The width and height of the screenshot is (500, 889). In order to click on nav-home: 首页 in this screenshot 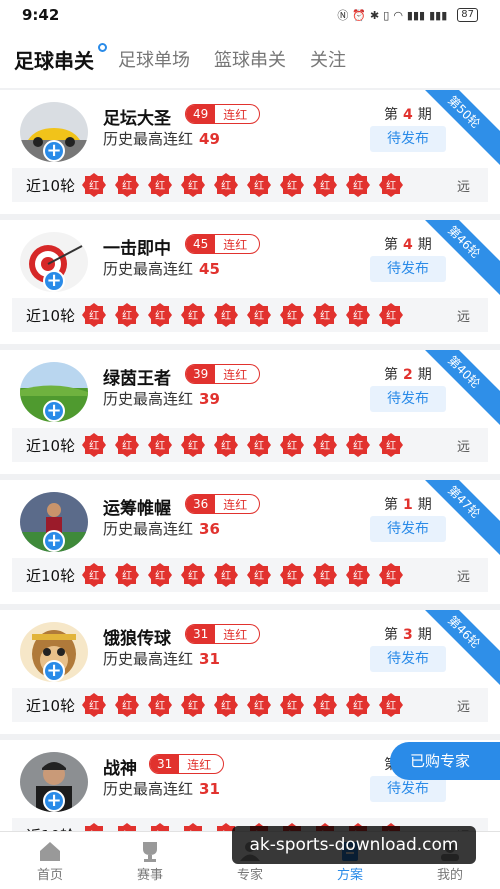, I will do `click(50, 860)`.